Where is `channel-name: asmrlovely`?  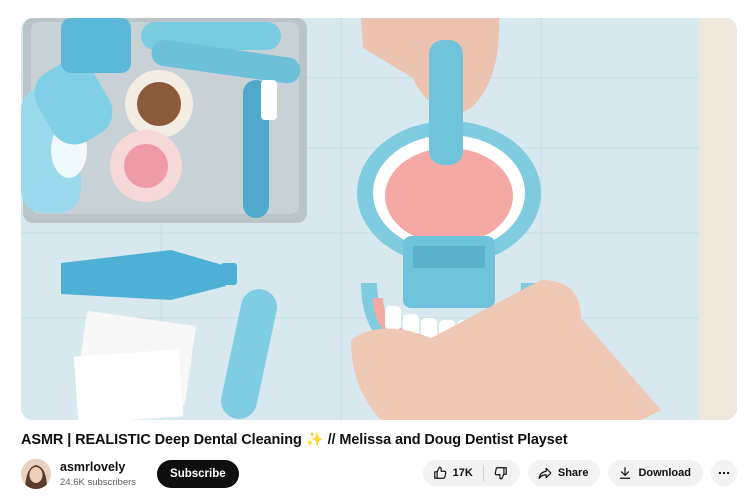 channel-name: asmrlovely is located at coordinates (98, 467).